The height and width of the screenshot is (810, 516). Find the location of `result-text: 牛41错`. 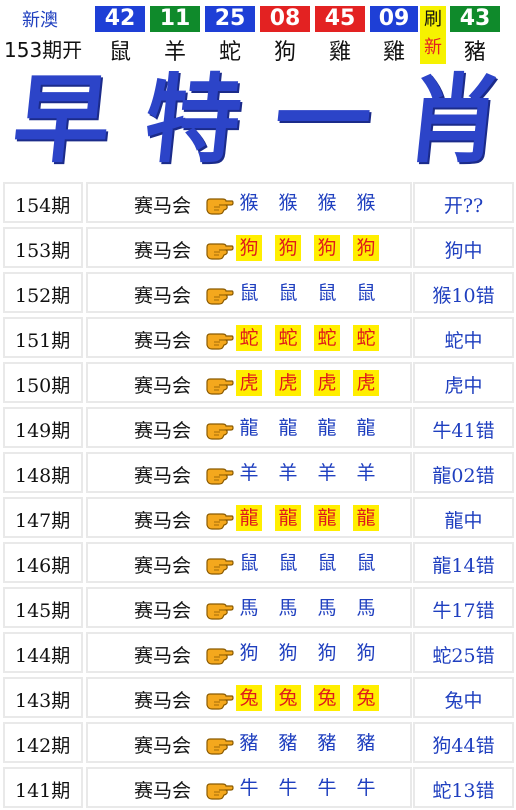

result-text: 牛41错 is located at coordinates (463, 431).